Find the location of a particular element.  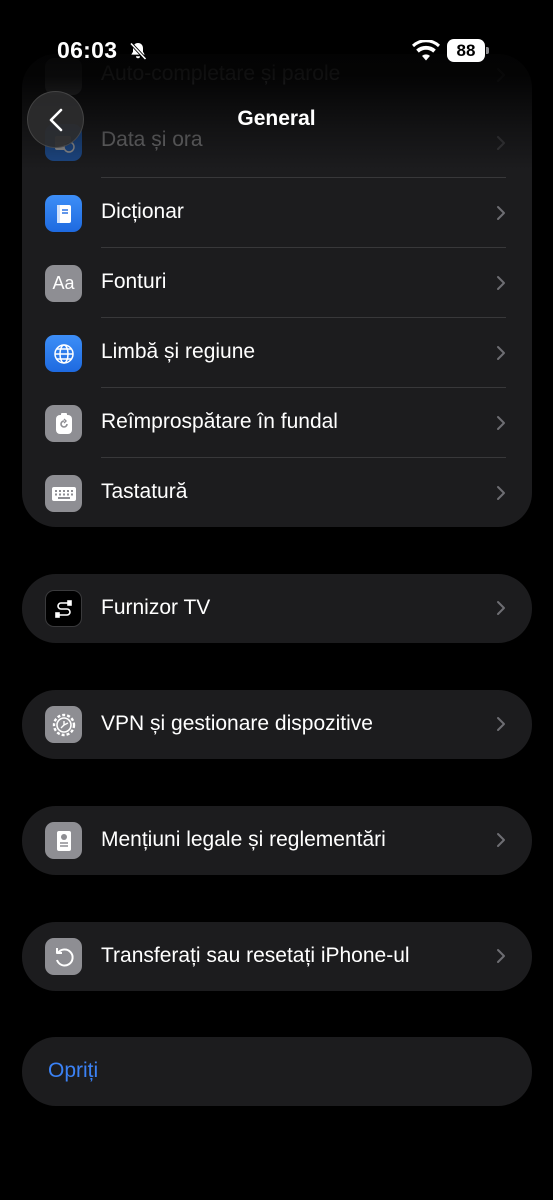

settings-row-label: Fonturi is located at coordinates (134, 281).